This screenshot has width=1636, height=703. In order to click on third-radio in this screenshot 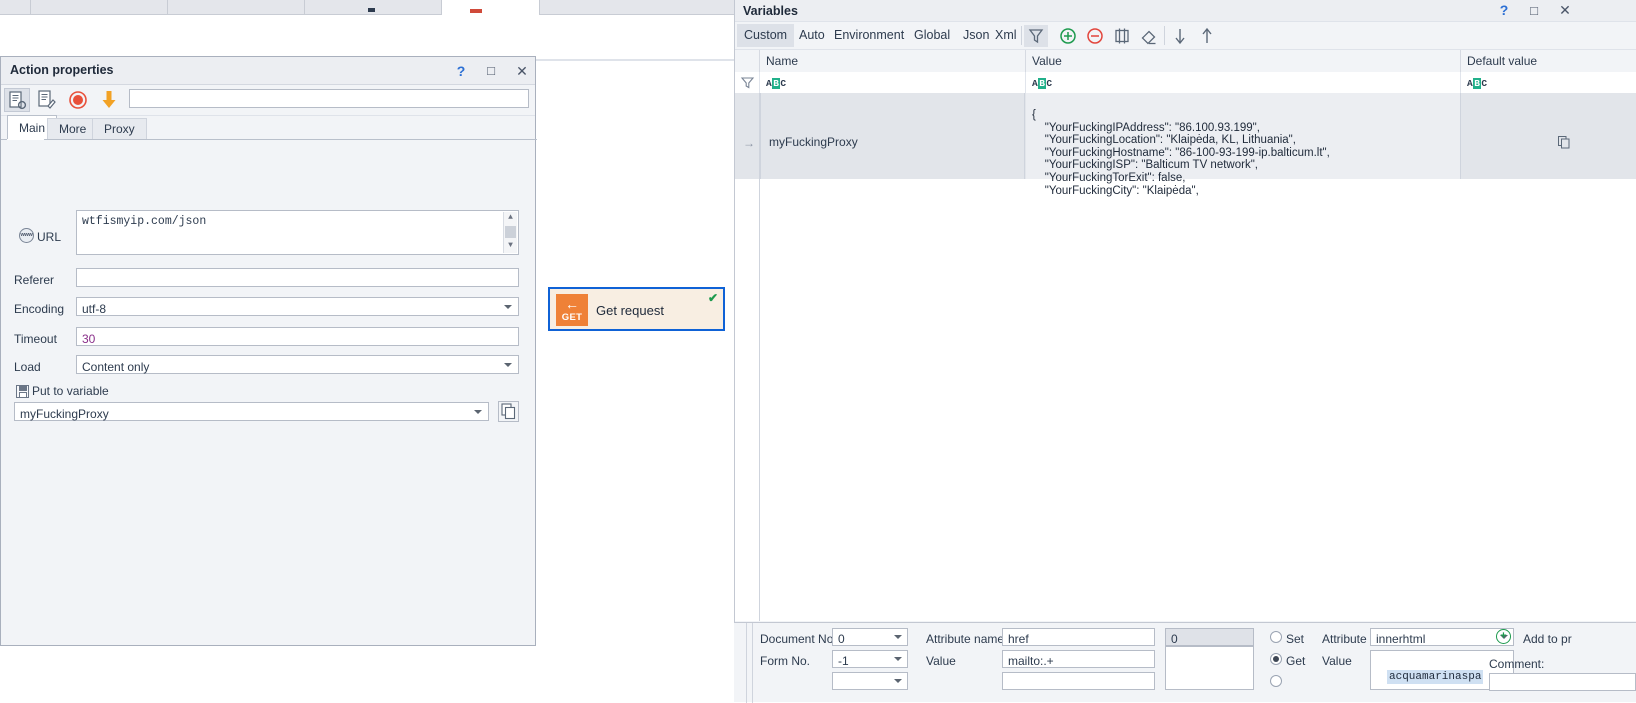, I will do `click(1276, 681)`.